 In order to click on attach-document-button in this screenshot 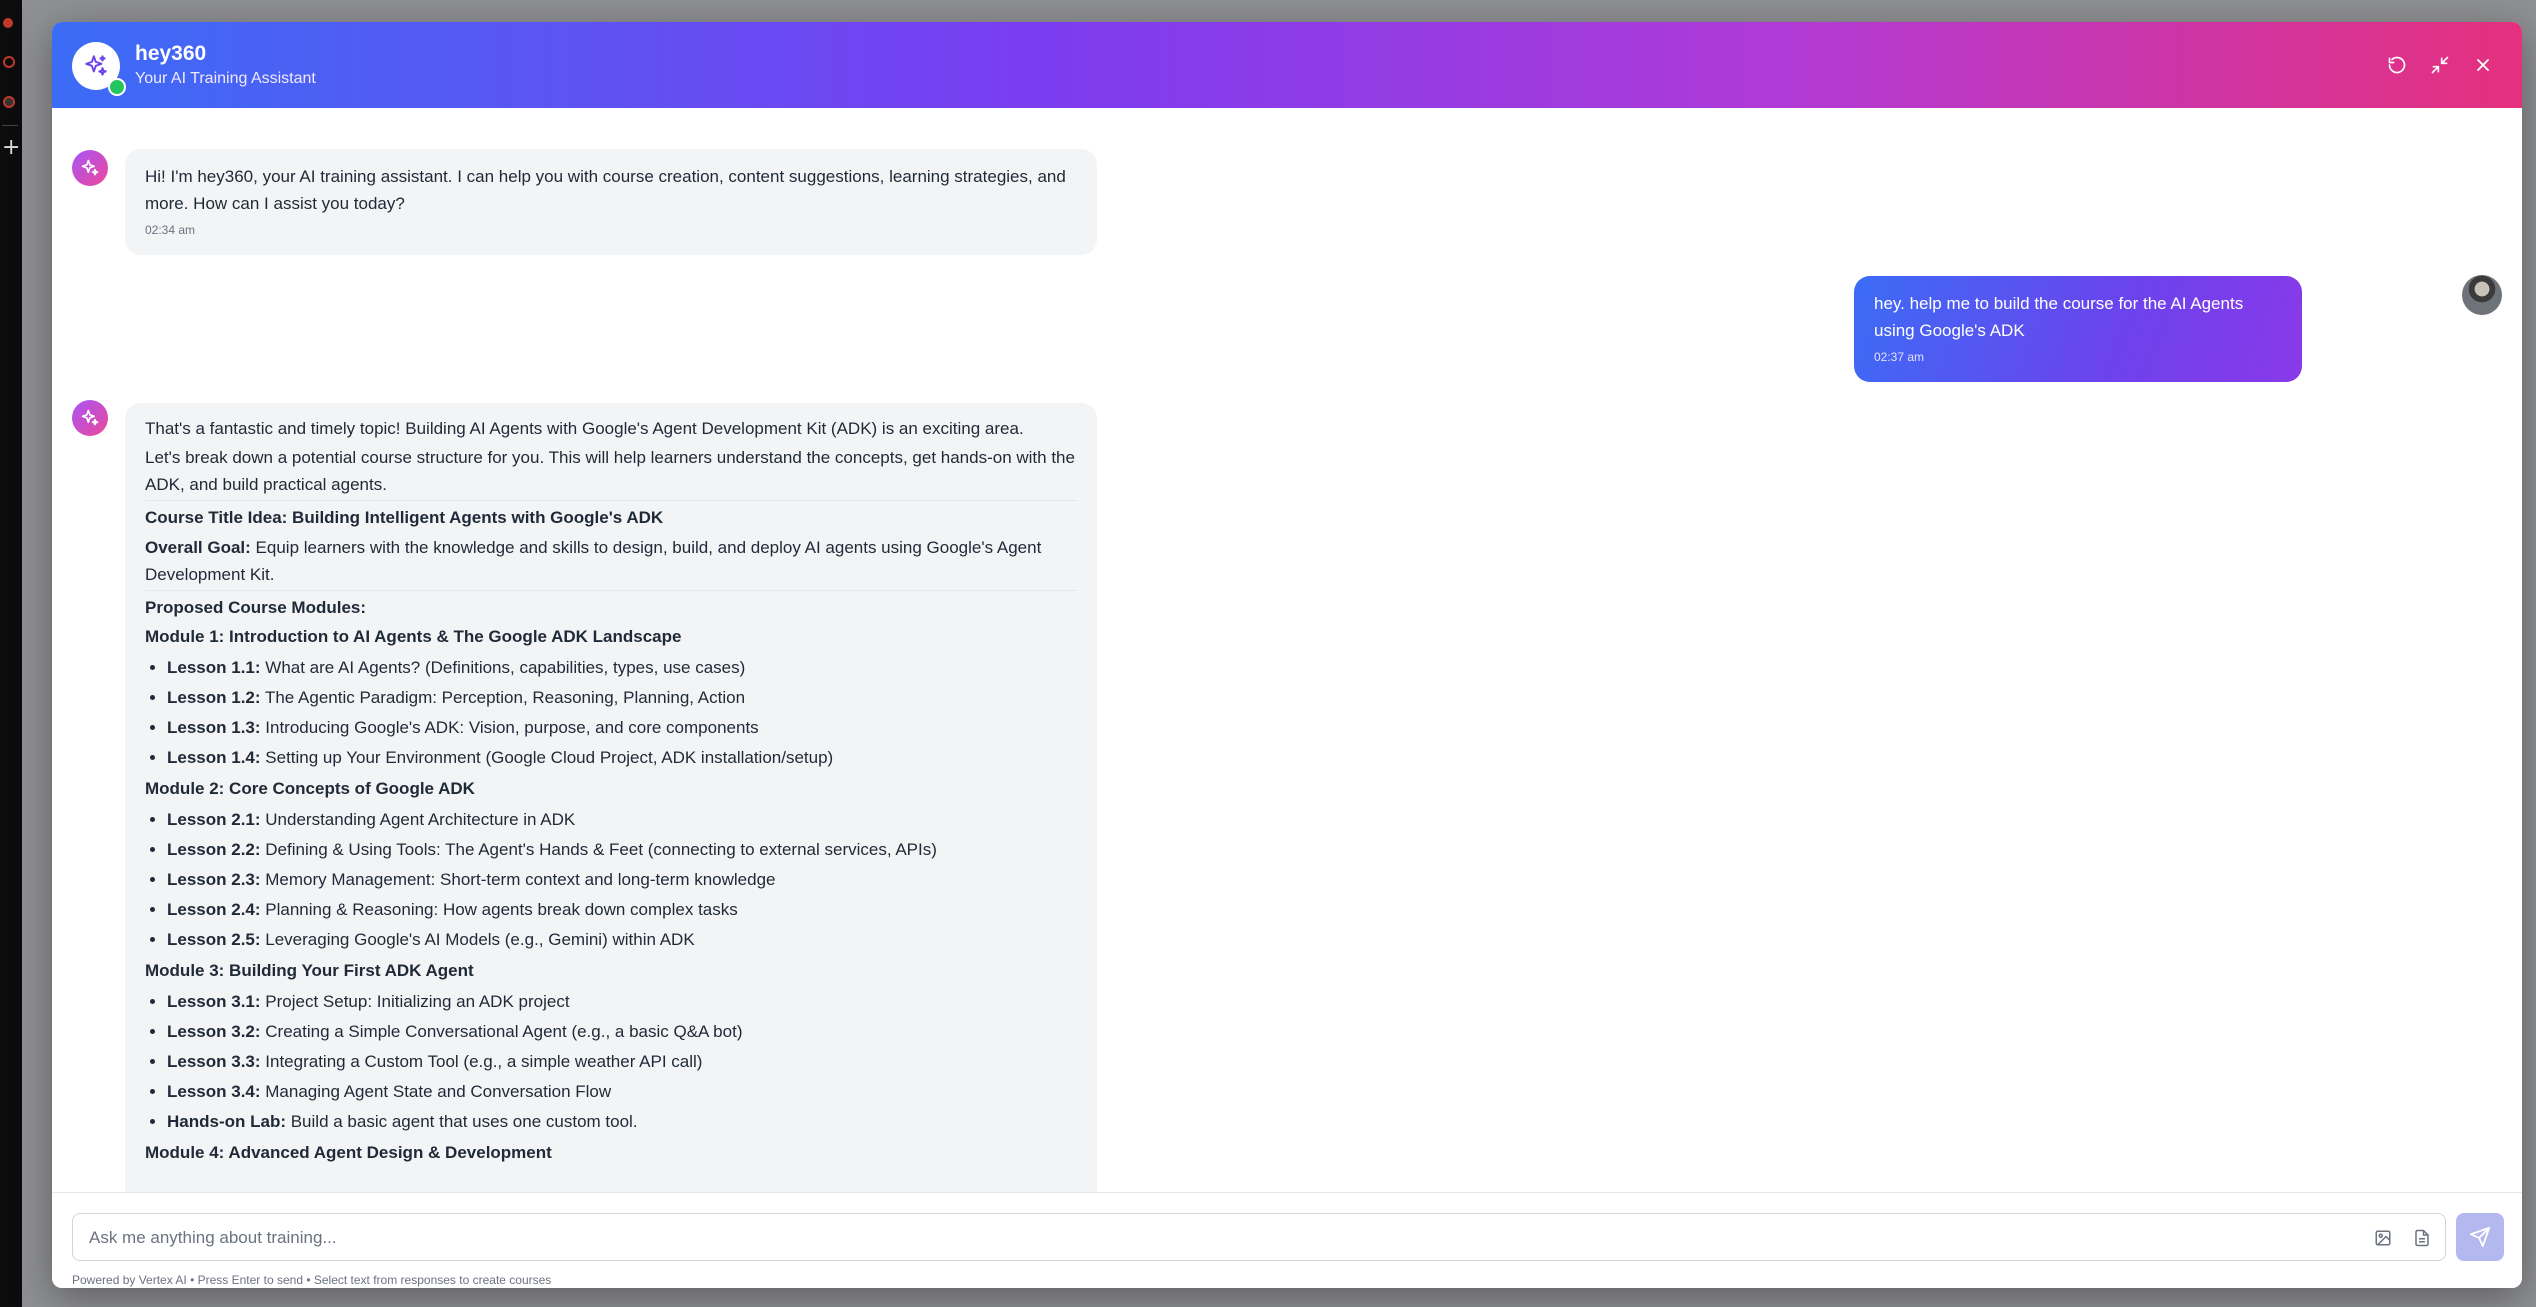, I will do `click(2422, 1238)`.